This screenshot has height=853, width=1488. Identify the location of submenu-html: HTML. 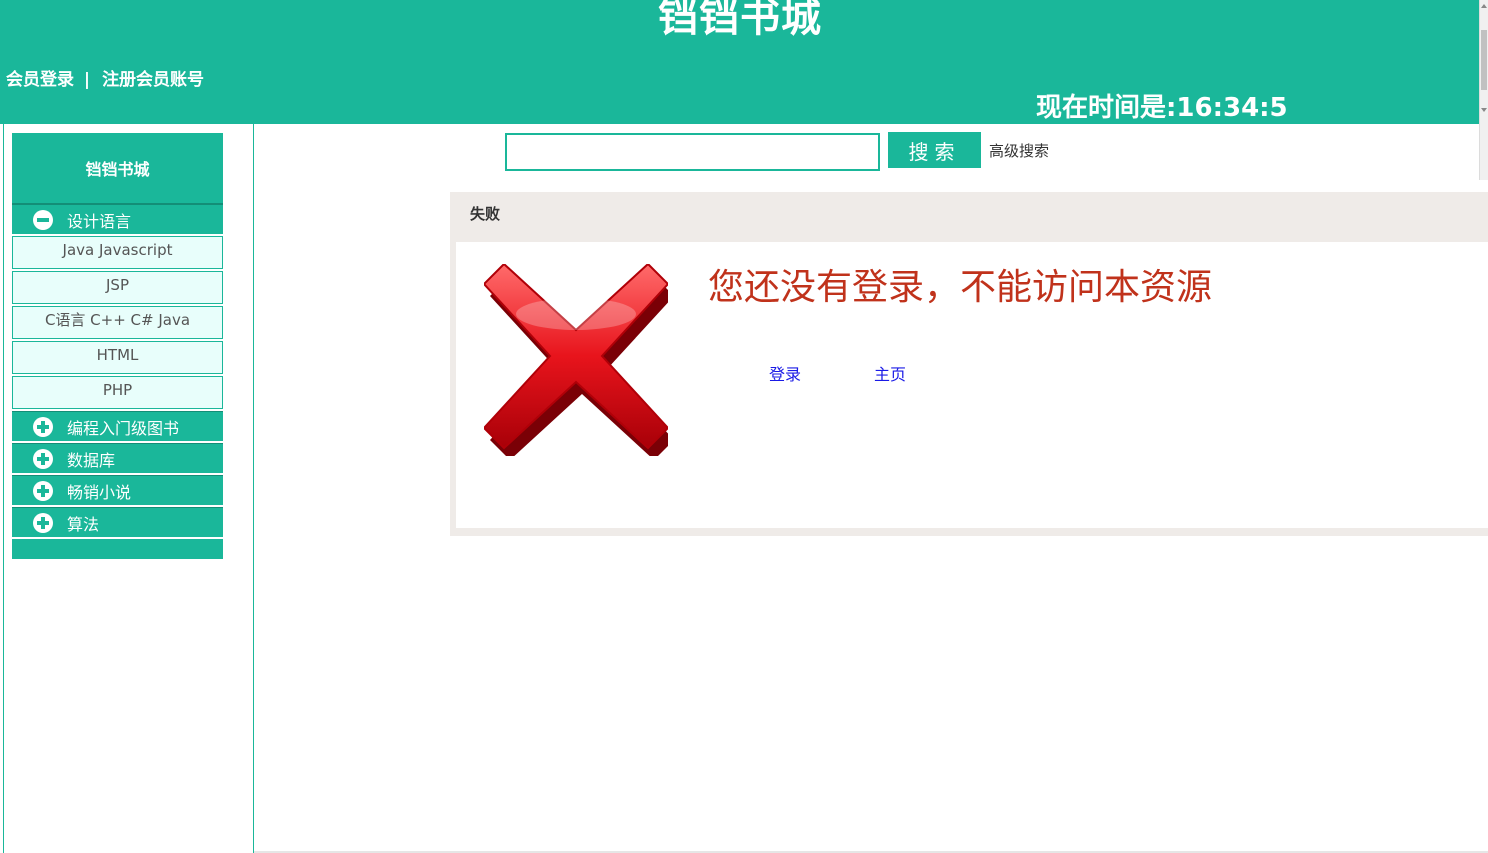
(117, 357).